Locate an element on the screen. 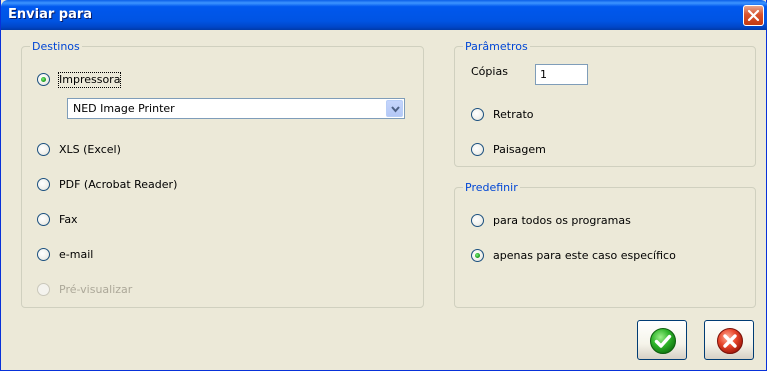 The height and width of the screenshot is (371, 767). copies-label: Cópias is located at coordinates (489, 71).